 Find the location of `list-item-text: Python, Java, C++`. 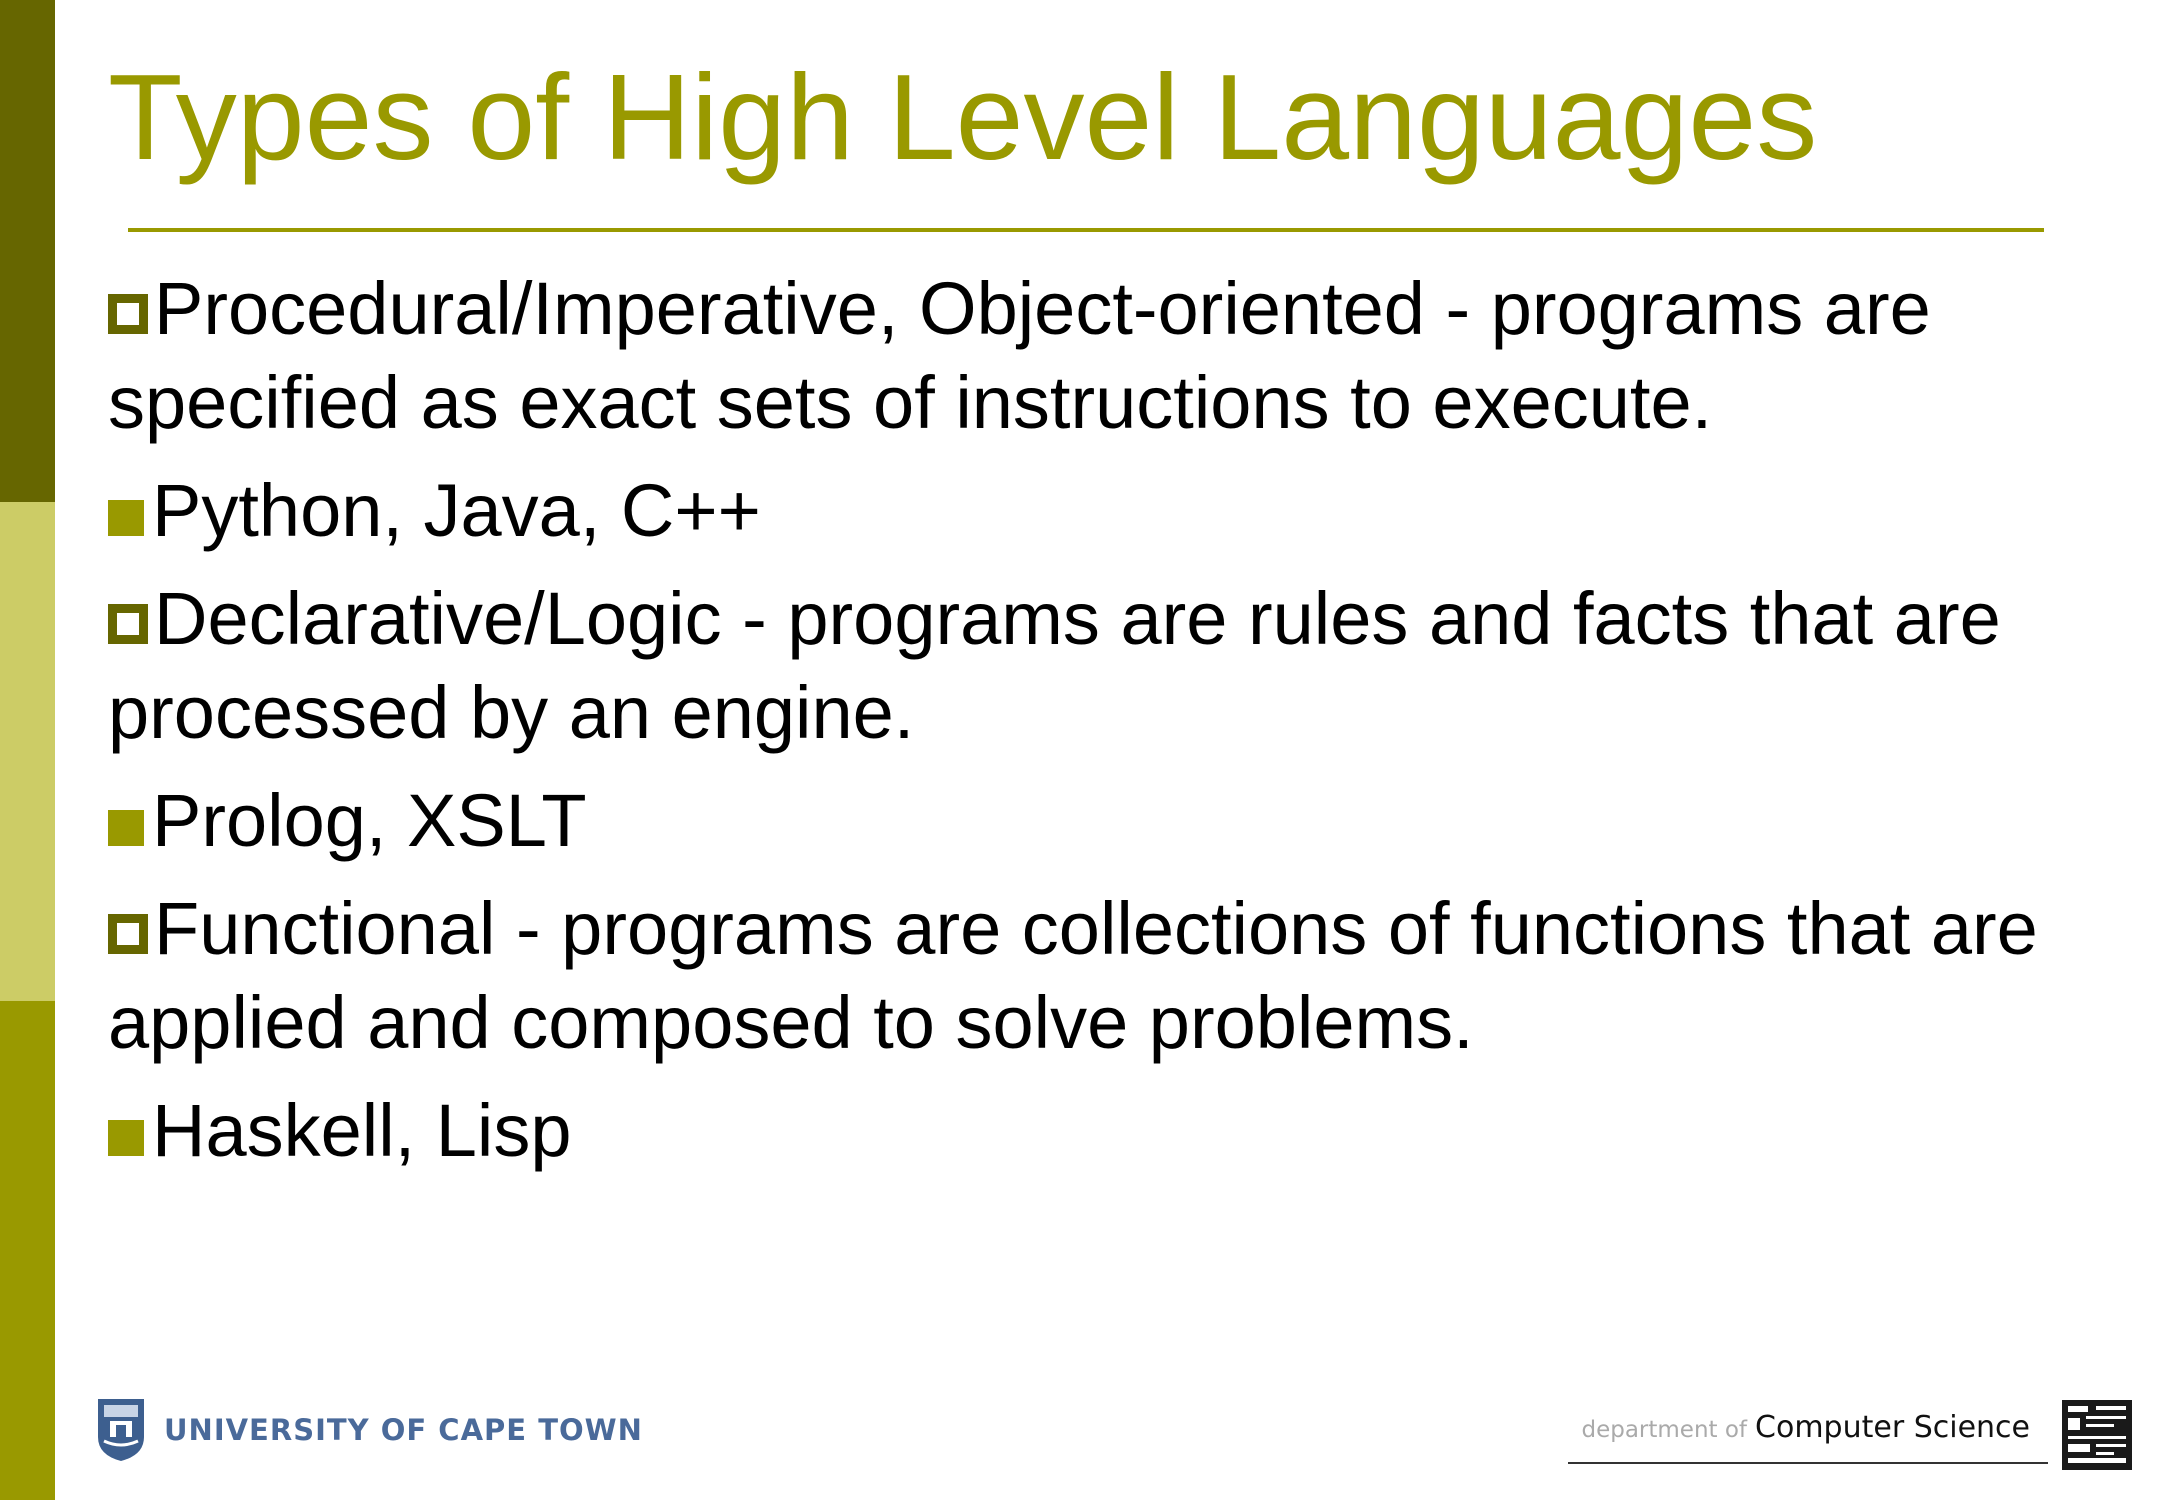

list-item-text: Python, Java, C++ is located at coordinates (456, 510).